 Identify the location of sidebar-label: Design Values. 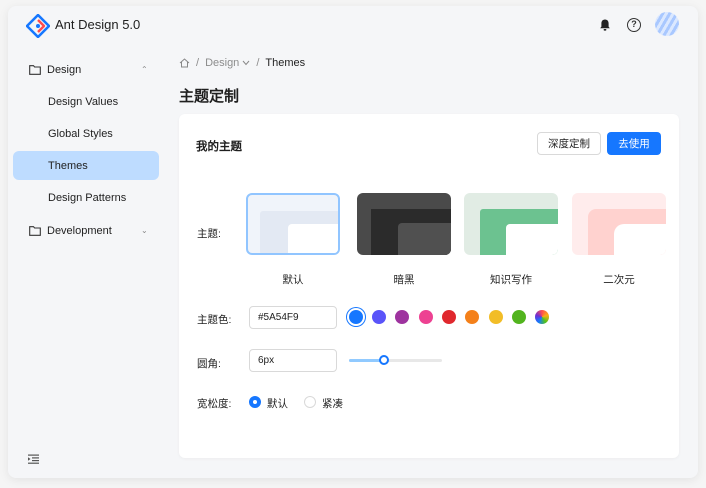
(83, 101).